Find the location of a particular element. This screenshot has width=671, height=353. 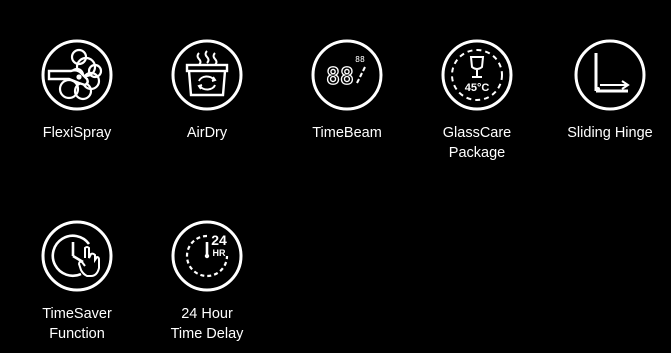

feature-label-timebeam: TimeBeam is located at coordinates (347, 133).